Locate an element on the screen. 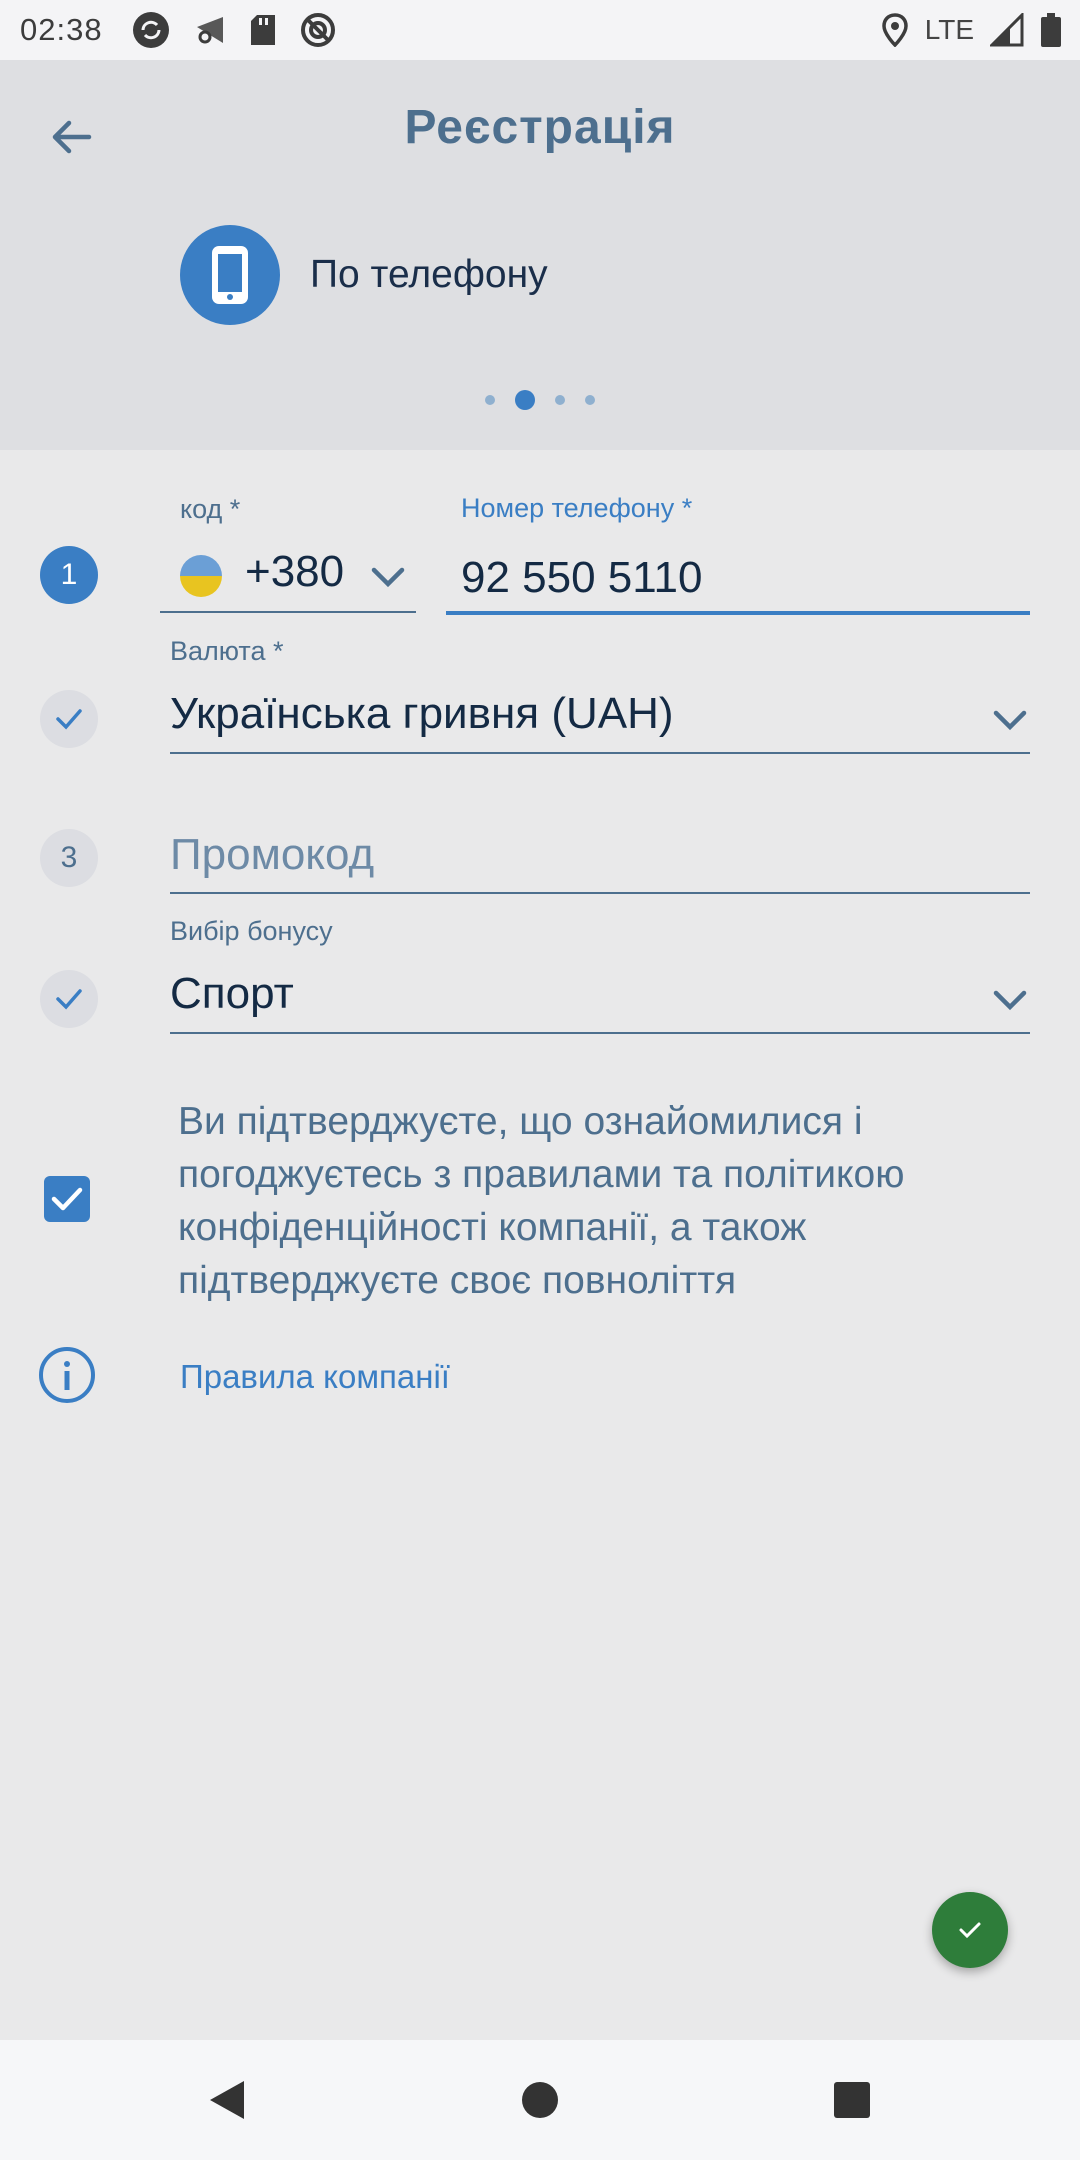 This screenshot has width=1080, height=2160. nav-back-button is located at coordinates (226, 2100).